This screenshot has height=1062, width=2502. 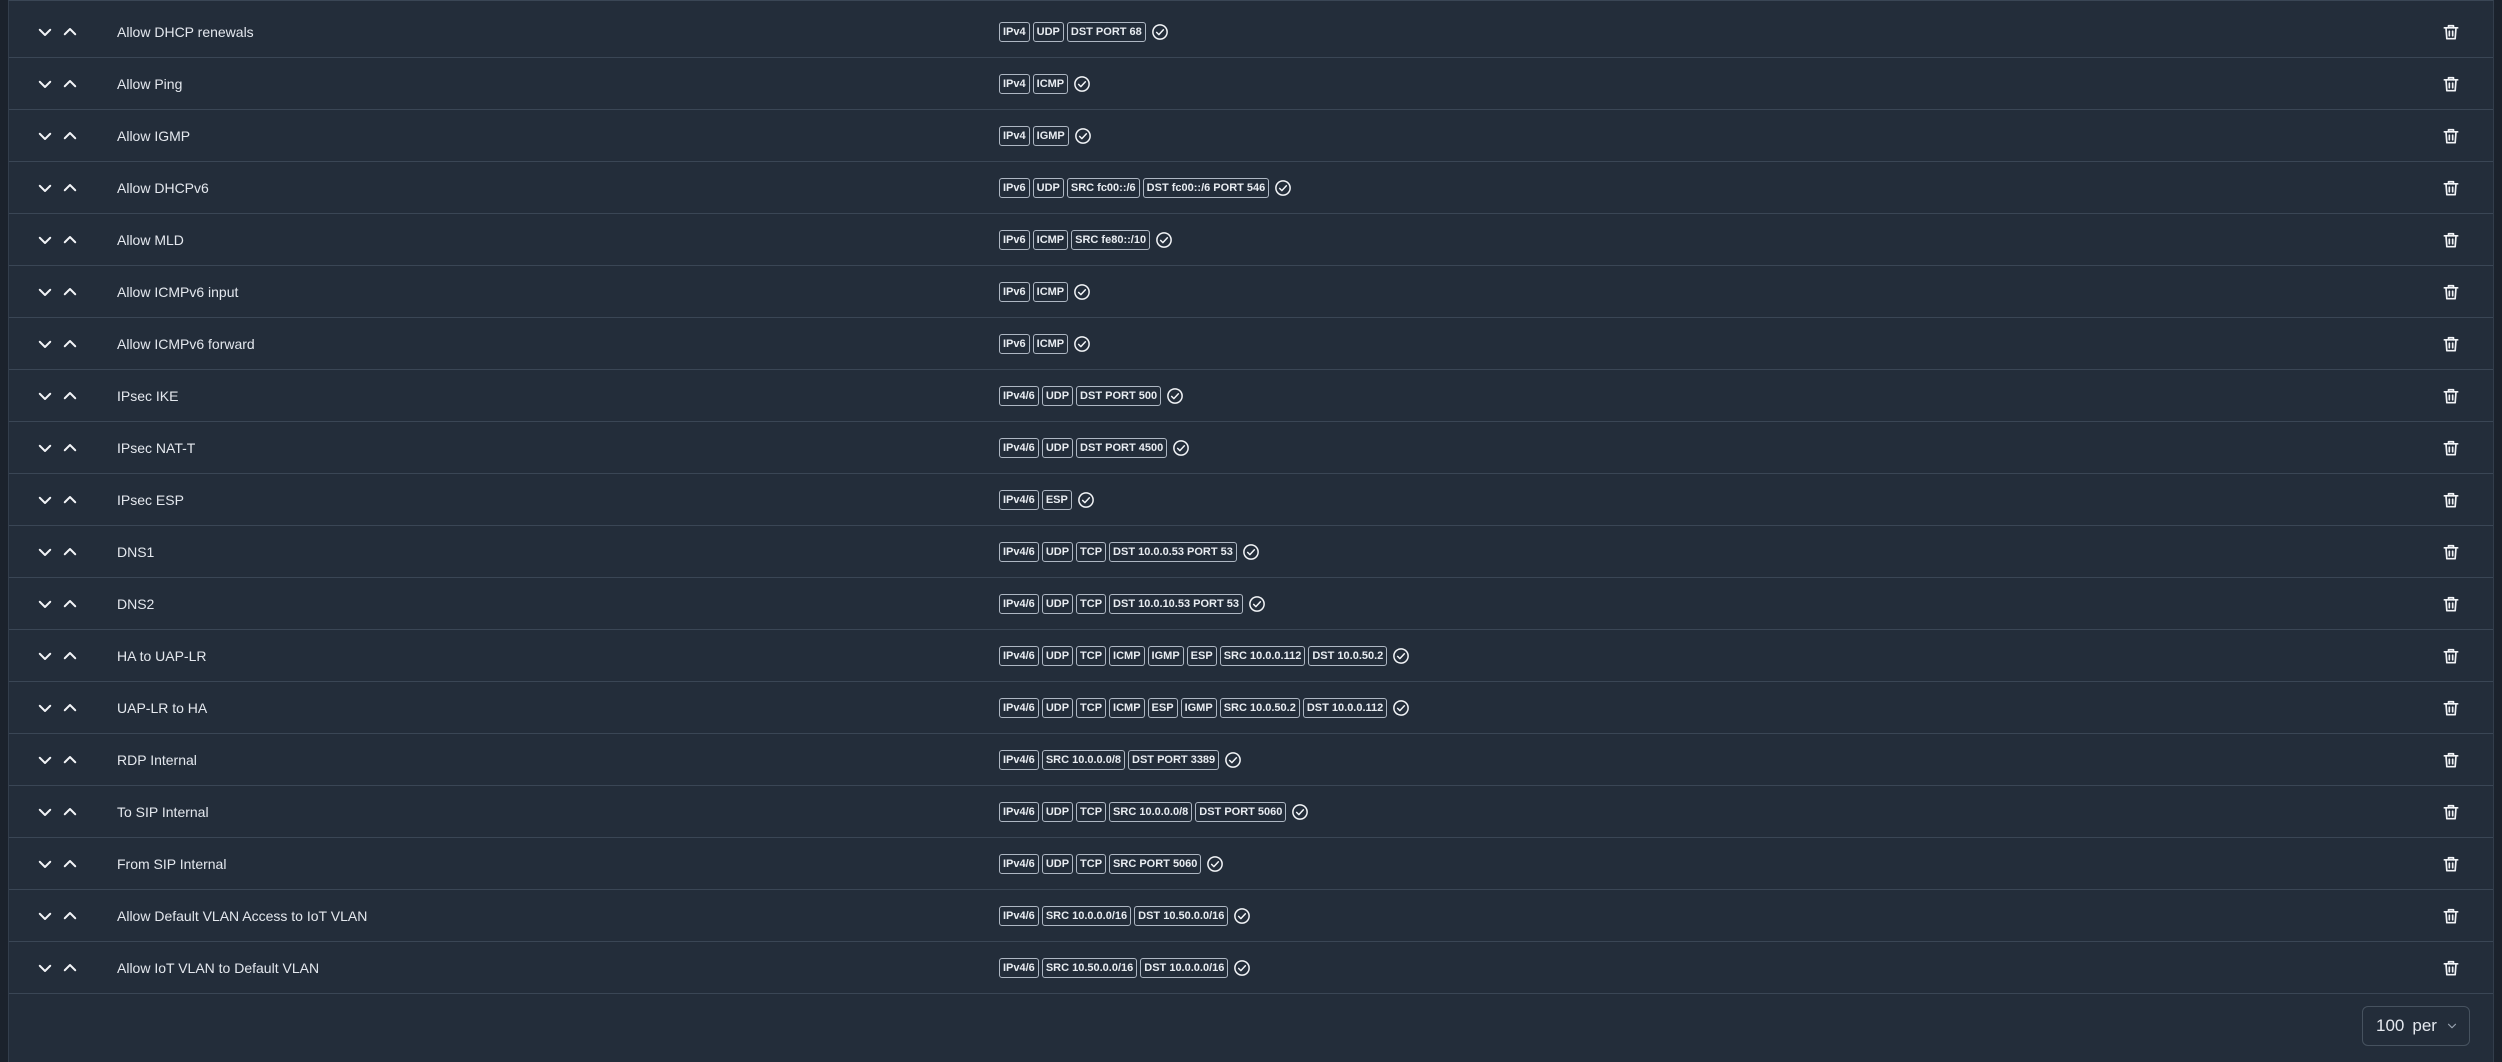 What do you see at coordinates (1047, 500) in the screenshot?
I see `rule-tags: IPv4/6 ESP` at bounding box center [1047, 500].